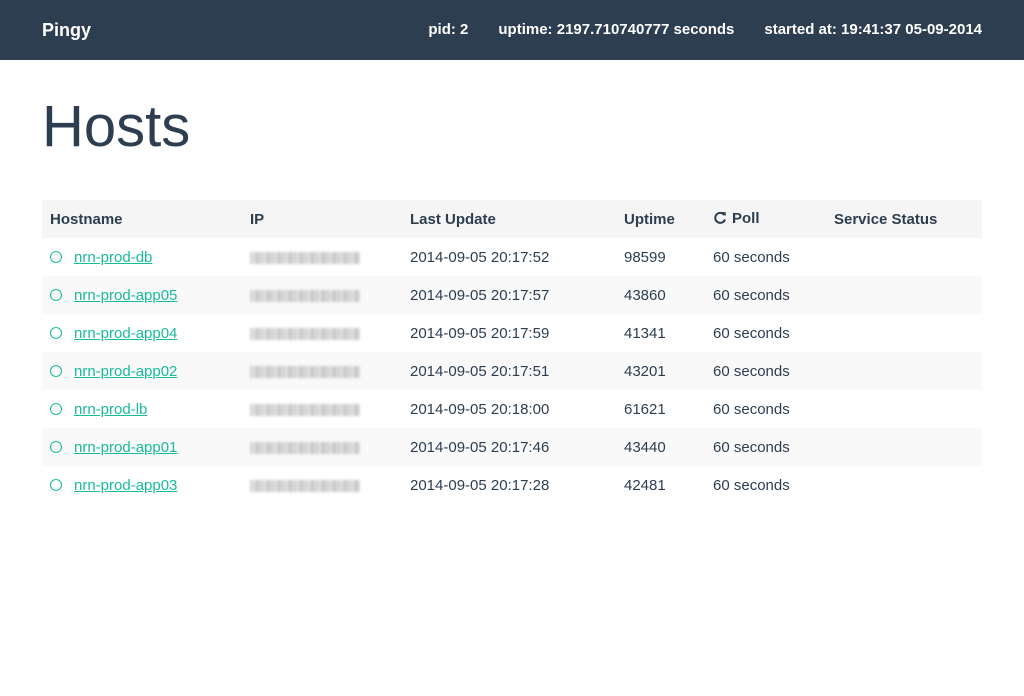 This screenshot has height=696, width=1024. I want to click on header-service-status: Service Status, so click(886, 219).